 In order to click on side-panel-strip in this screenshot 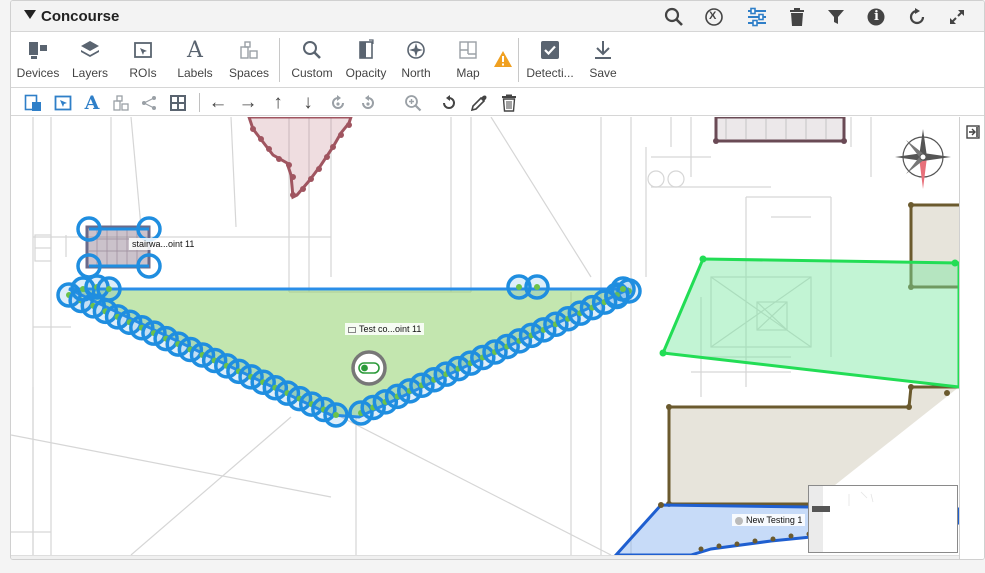, I will do `click(971, 338)`.